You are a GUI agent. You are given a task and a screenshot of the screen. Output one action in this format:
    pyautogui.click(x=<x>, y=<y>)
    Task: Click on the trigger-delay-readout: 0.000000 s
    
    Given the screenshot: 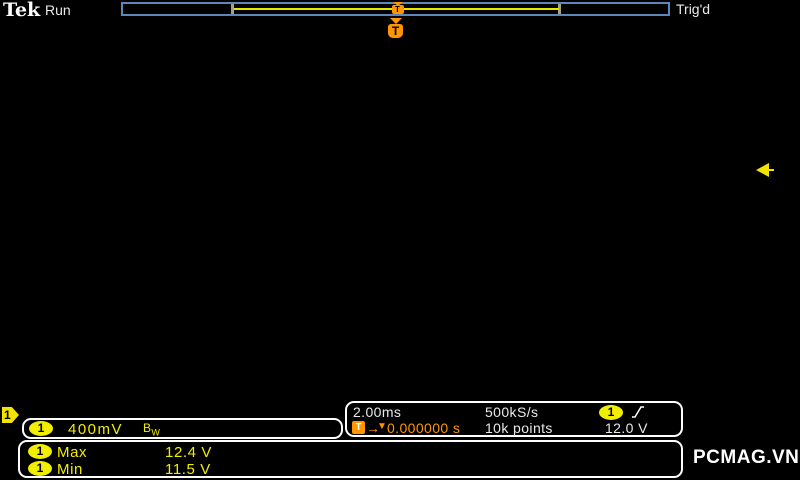 What is the action you would take?
    pyautogui.click(x=424, y=428)
    